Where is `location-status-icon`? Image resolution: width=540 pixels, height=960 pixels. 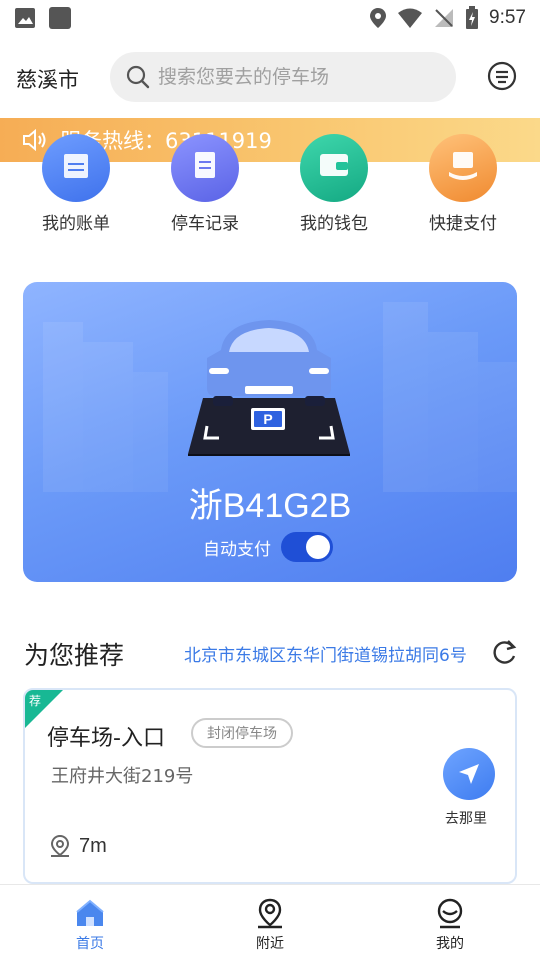 location-status-icon is located at coordinates (378, 18).